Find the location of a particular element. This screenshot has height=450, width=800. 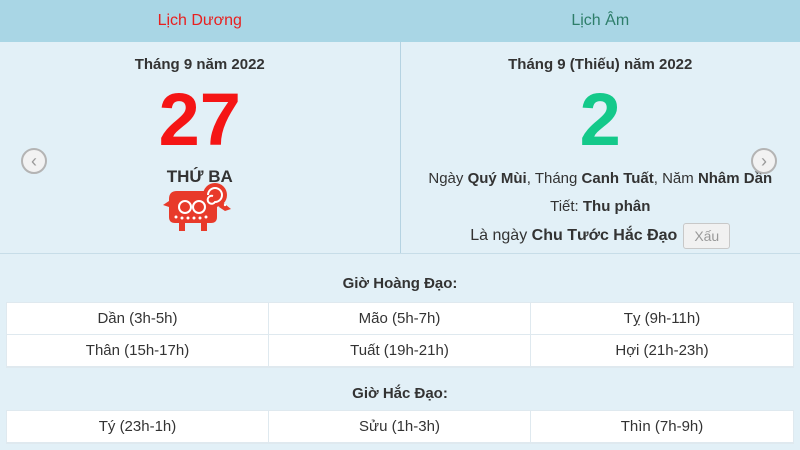

day-type-prefix: Là ngày is located at coordinates (499, 235).